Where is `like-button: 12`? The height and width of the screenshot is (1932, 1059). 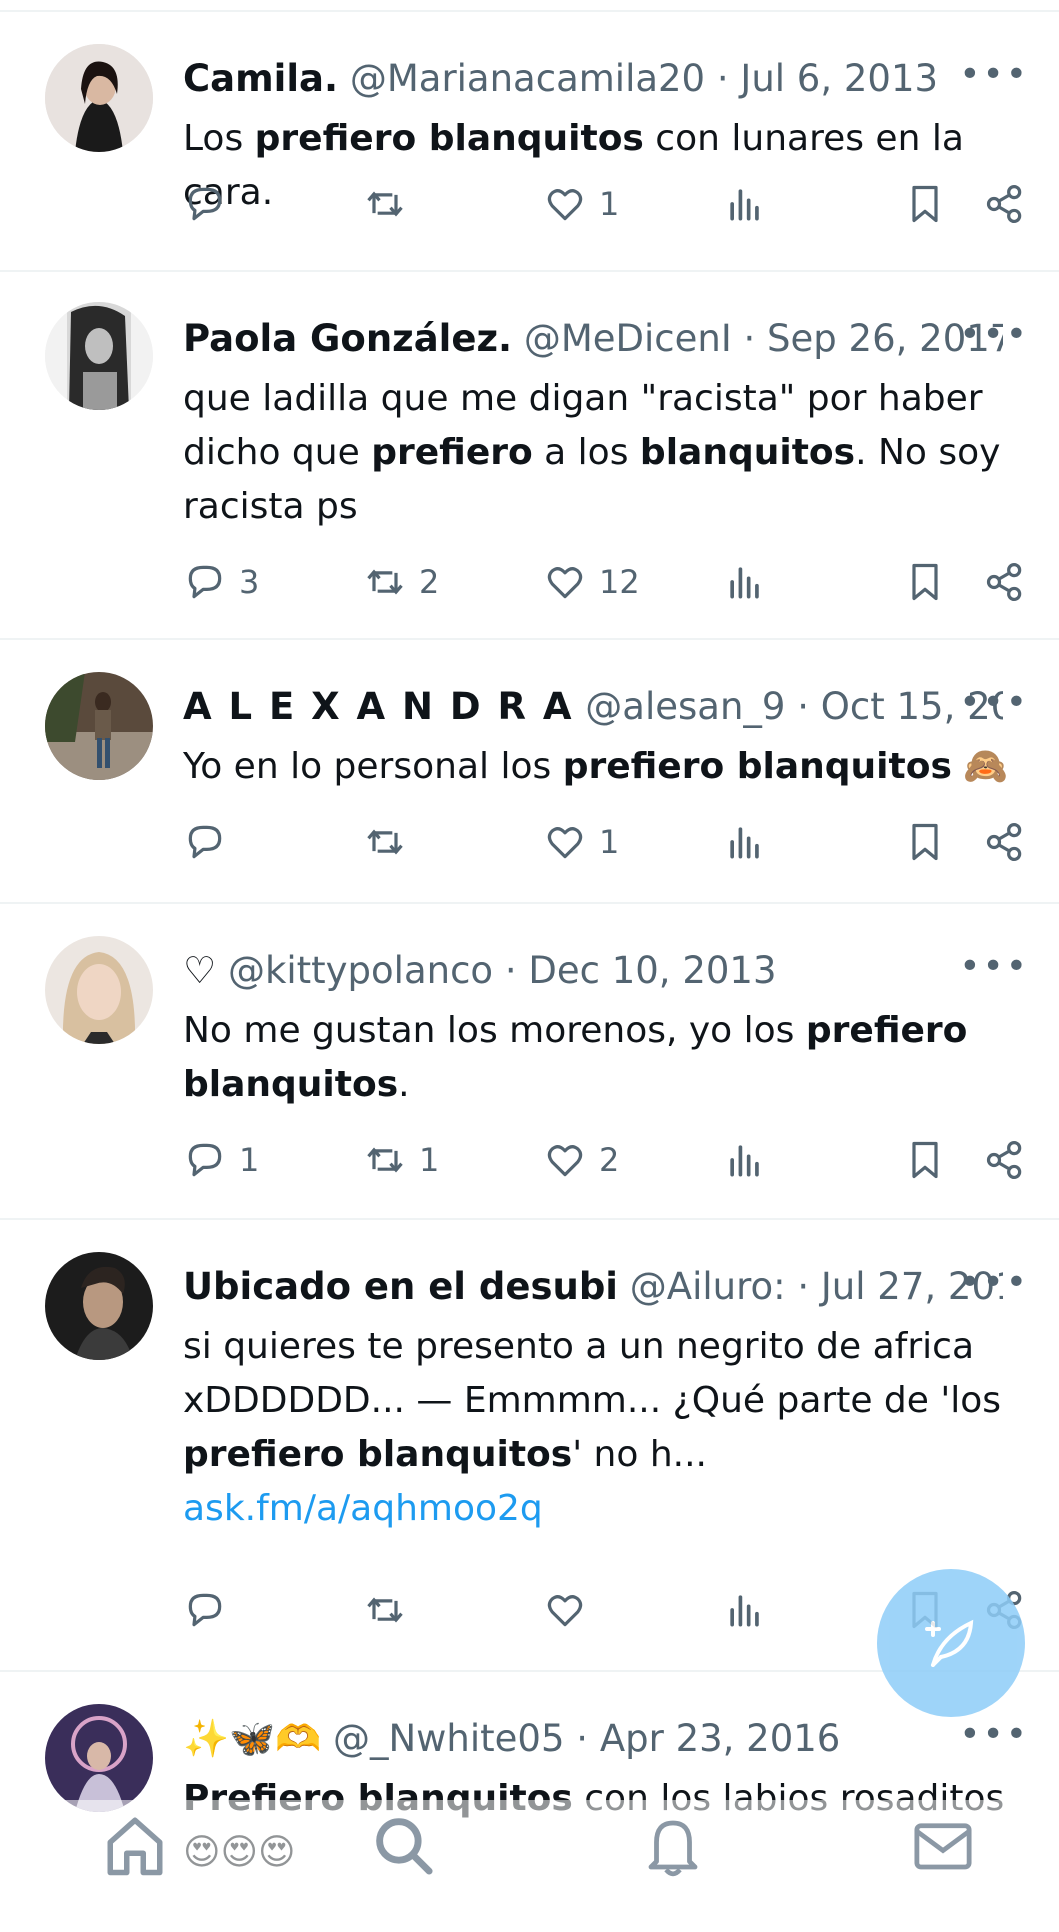 like-button: 12 is located at coordinates (591, 582).